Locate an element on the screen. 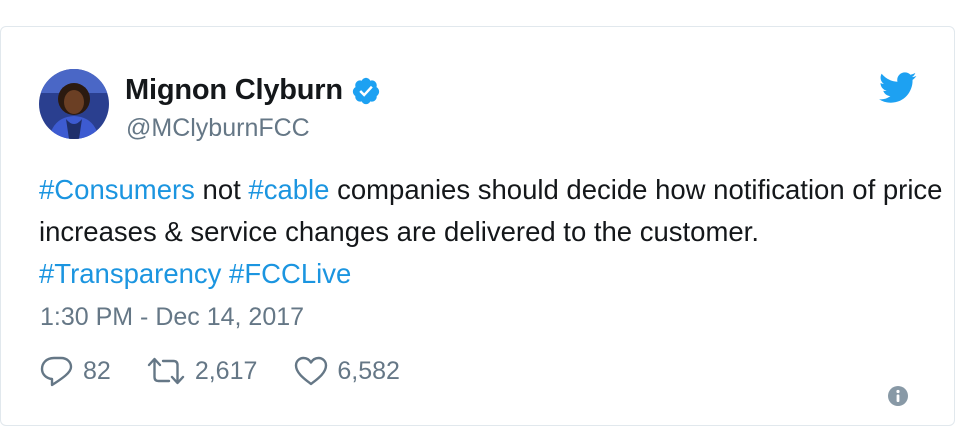 The width and height of the screenshot is (980, 426). like-count: 6,582 is located at coordinates (368, 370).